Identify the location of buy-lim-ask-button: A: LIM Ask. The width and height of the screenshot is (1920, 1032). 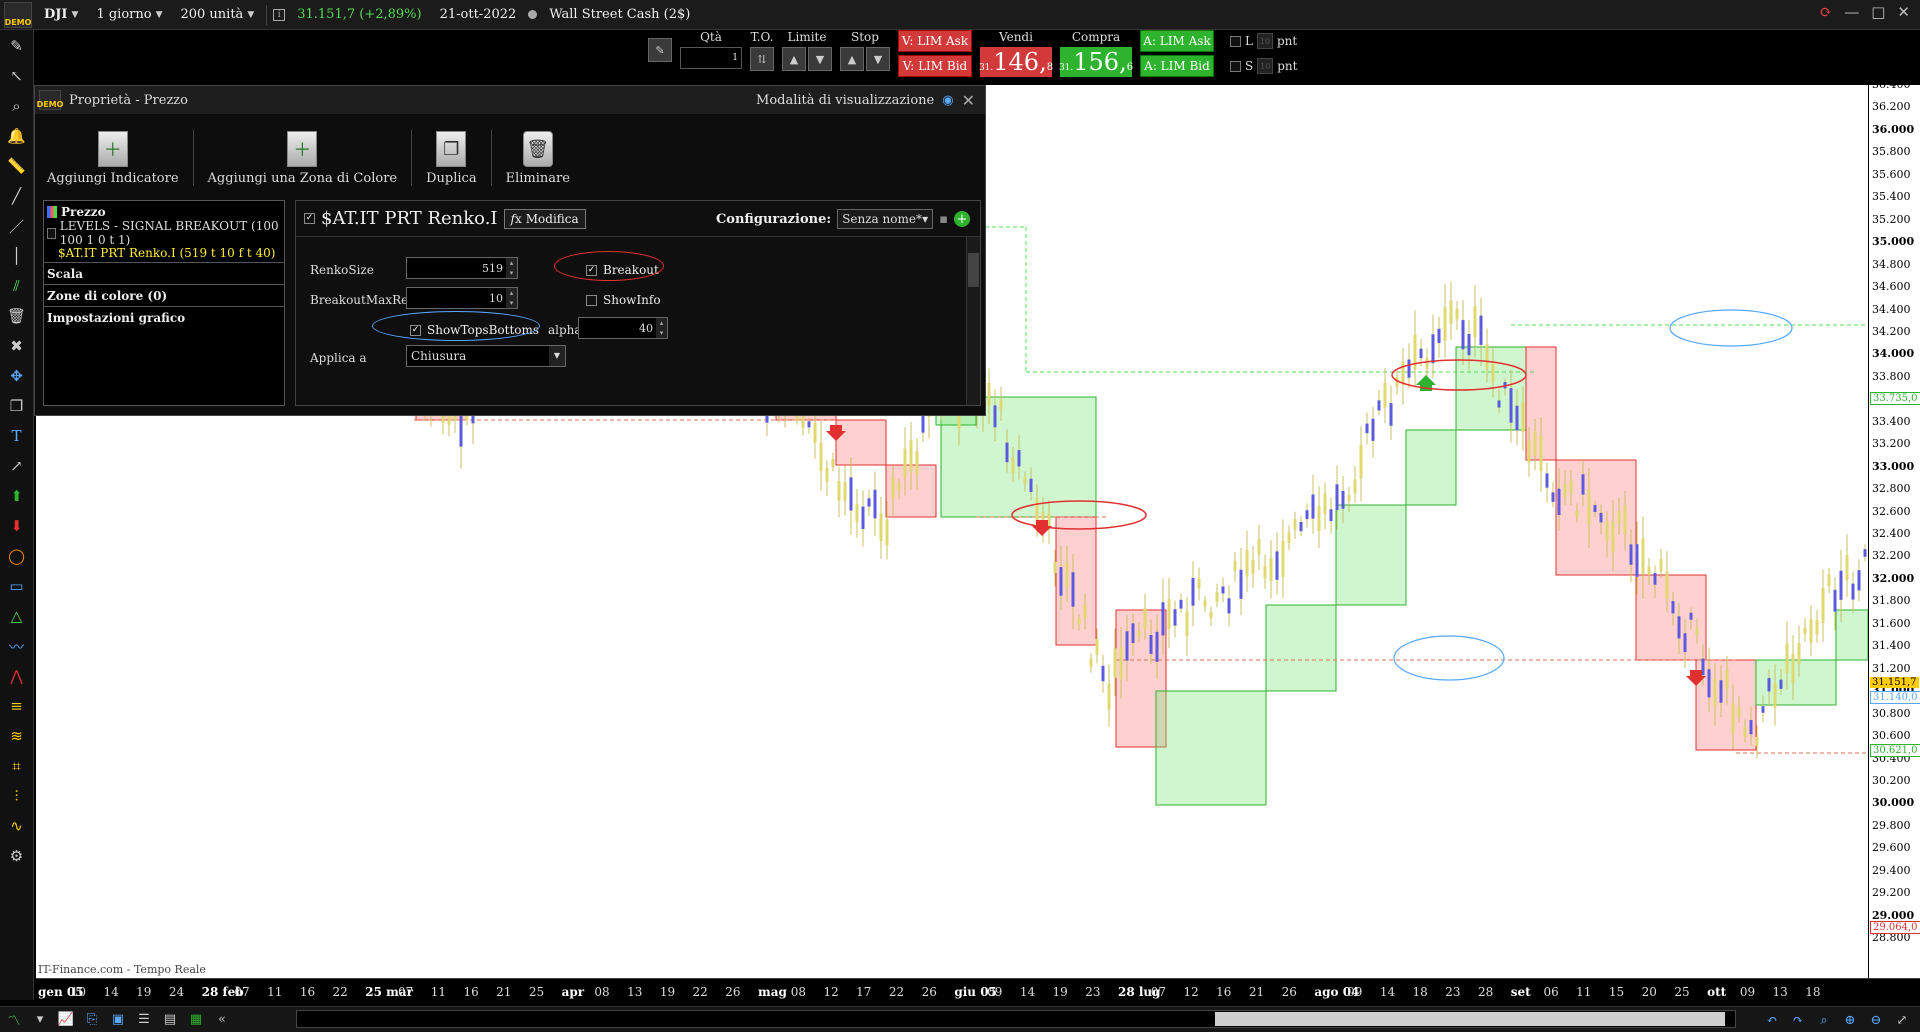
(1177, 41).